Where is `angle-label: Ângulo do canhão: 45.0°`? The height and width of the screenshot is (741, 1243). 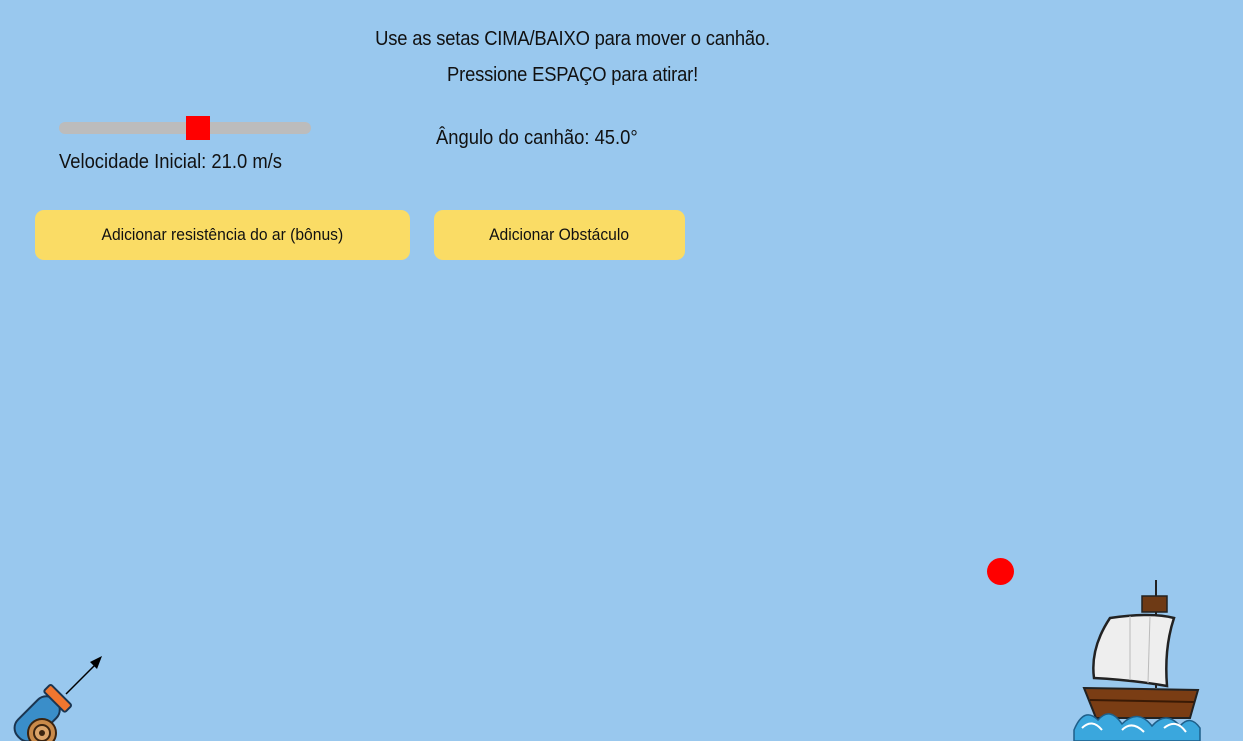 angle-label: Ângulo do canhão: 45.0° is located at coordinates (537, 138).